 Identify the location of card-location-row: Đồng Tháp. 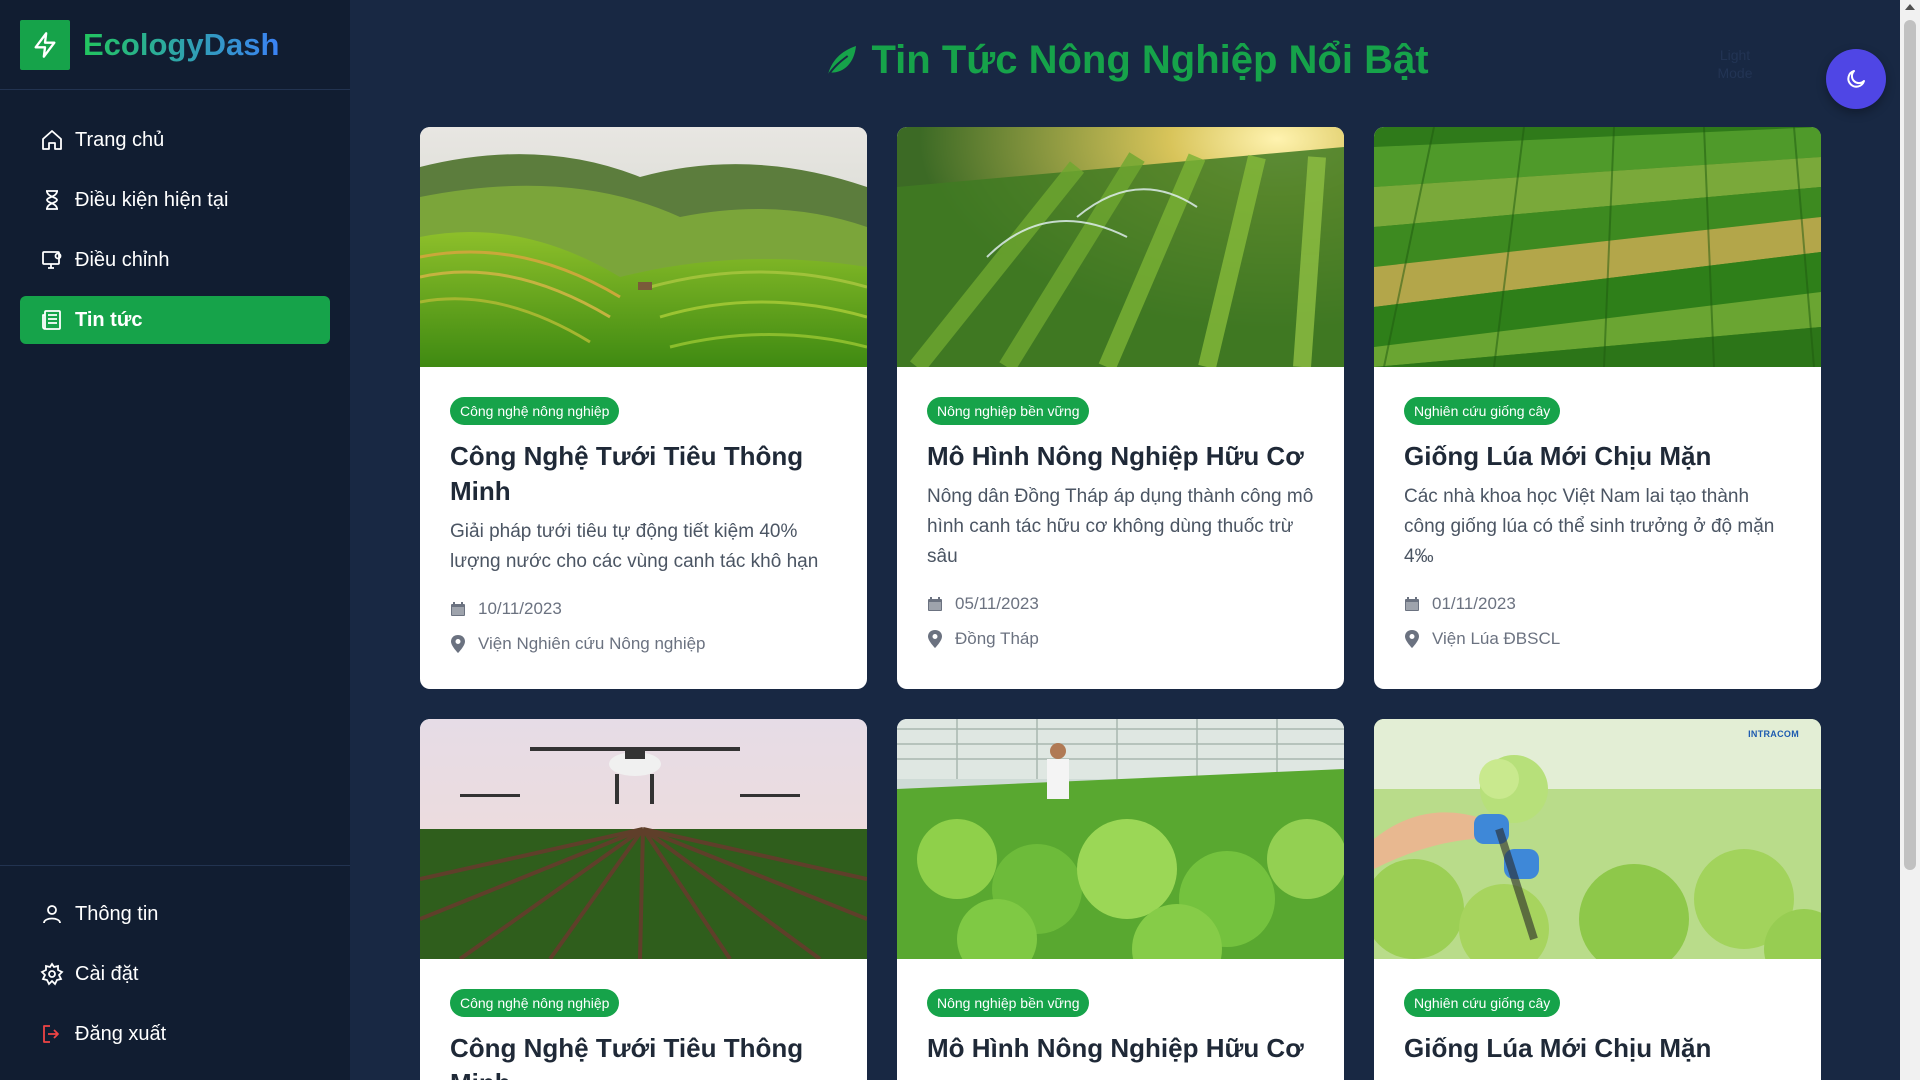
(1120, 638).